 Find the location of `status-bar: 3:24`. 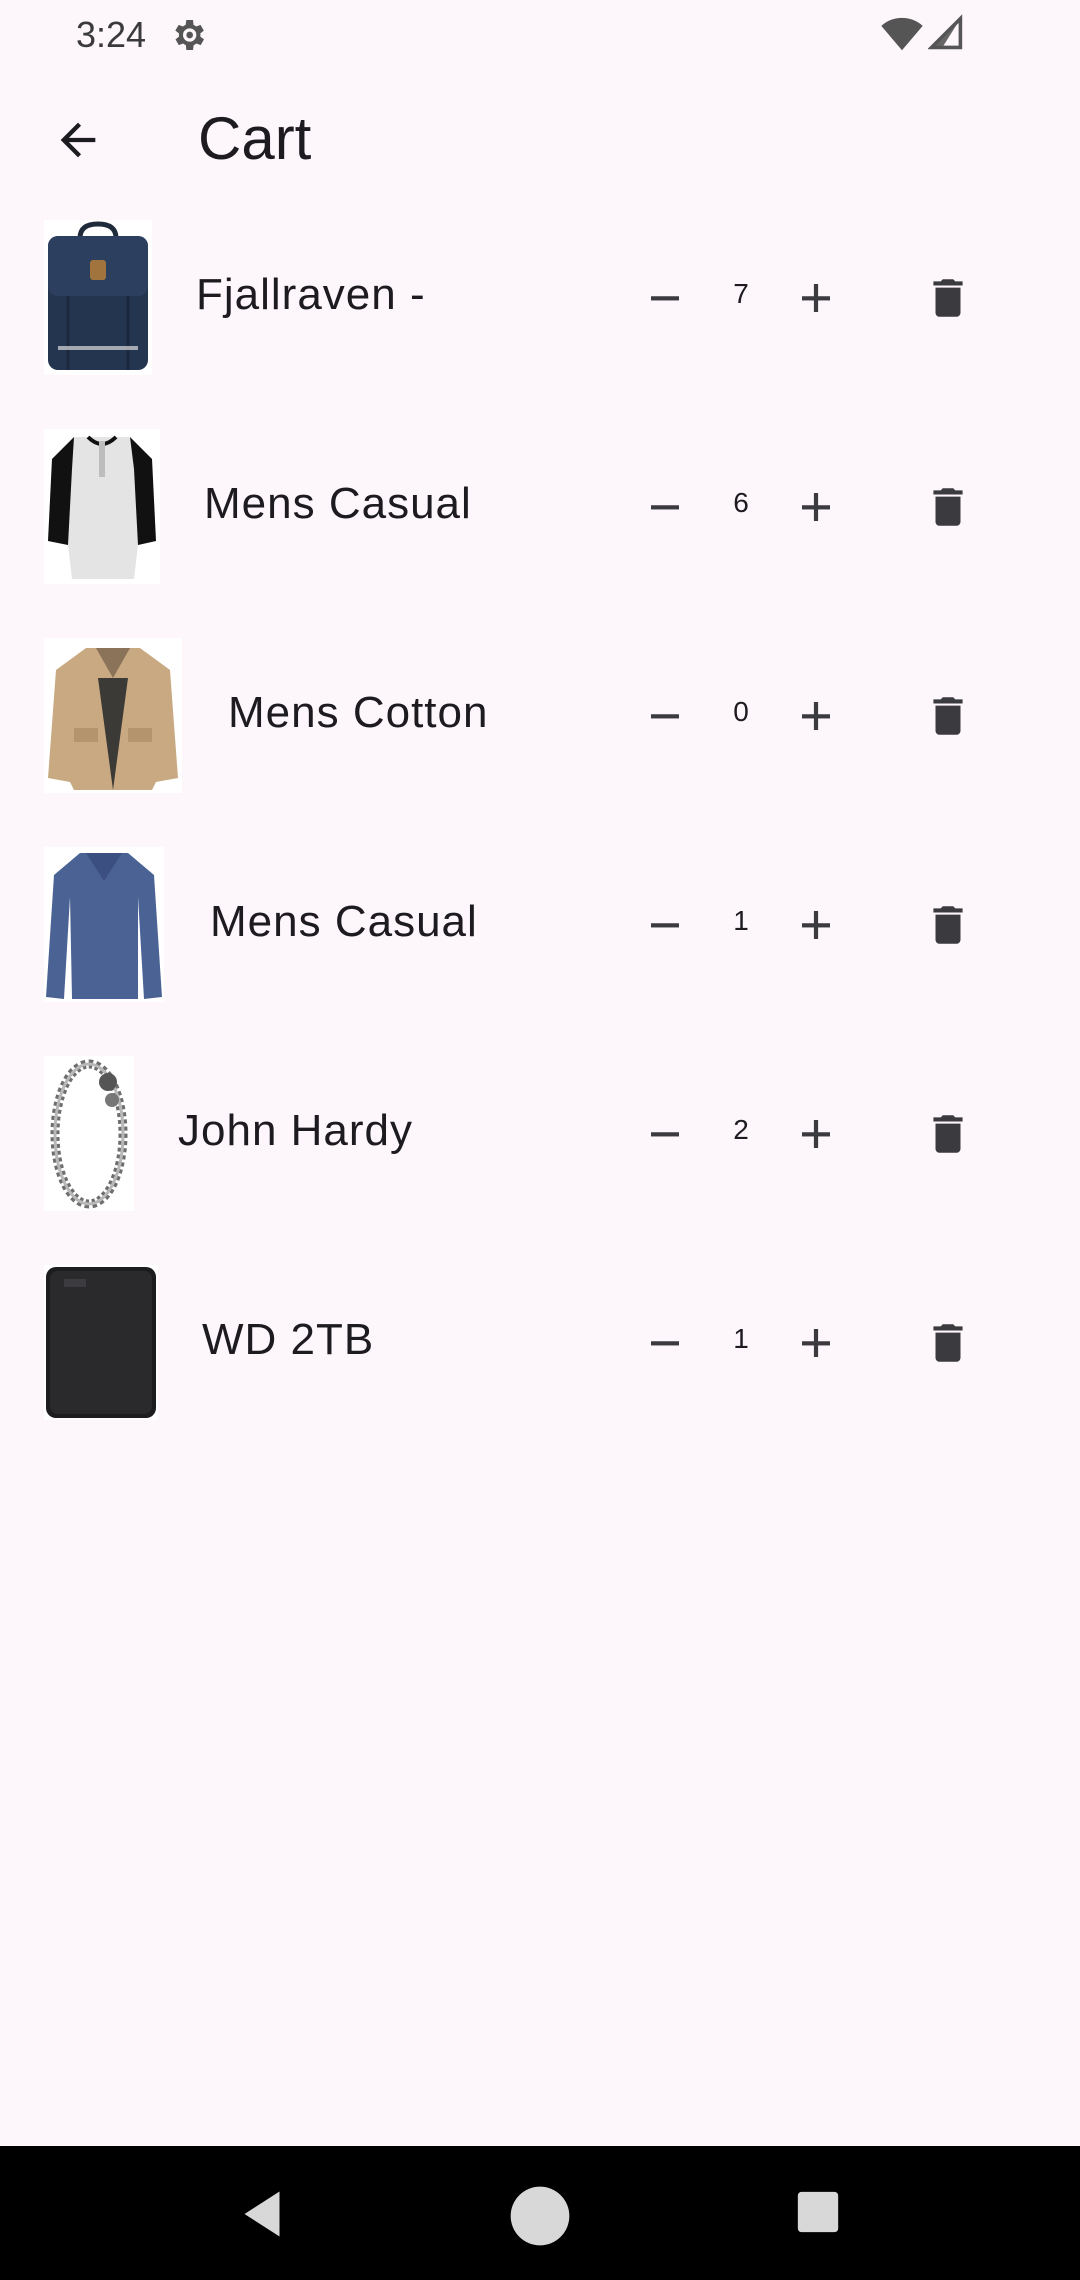

status-bar: 3:24 is located at coordinates (540, 35).